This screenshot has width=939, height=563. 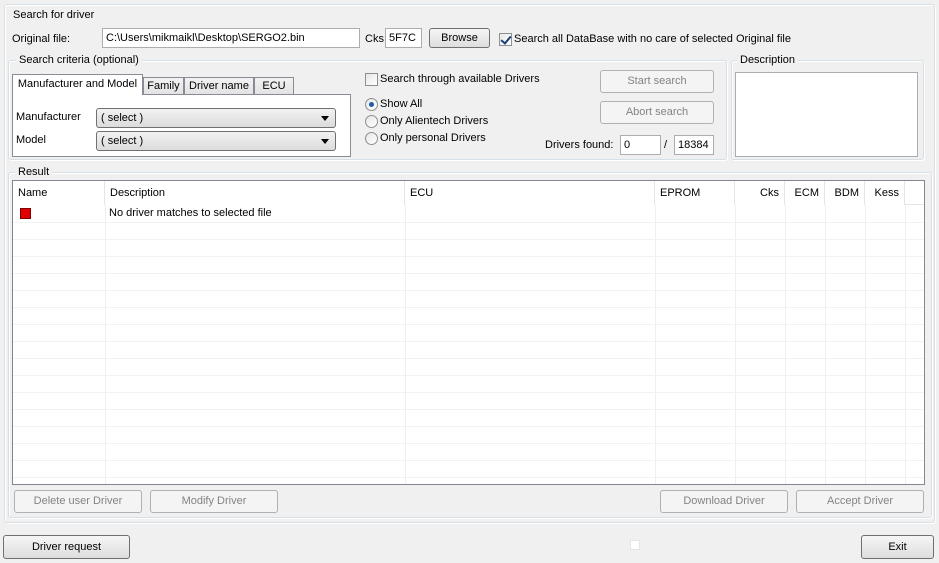 I want to click on col-header-cks: Cks, so click(x=760, y=193).